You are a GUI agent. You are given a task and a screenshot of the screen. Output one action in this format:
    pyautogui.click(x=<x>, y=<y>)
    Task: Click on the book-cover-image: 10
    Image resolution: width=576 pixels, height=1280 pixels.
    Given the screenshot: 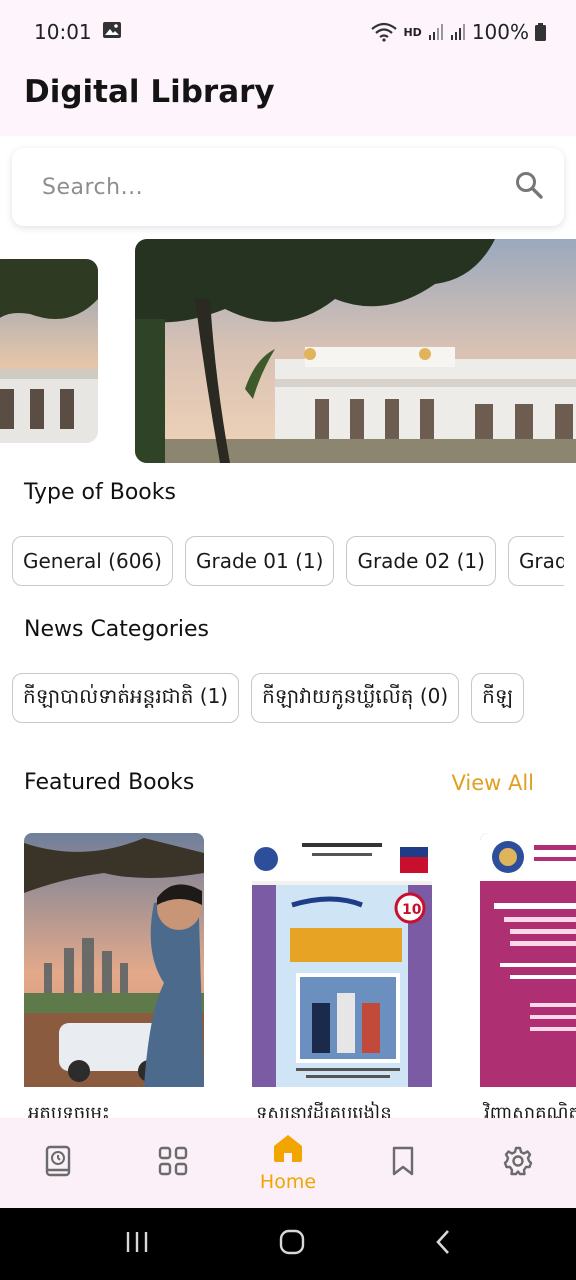 What is the action you would take?
    pyautogui.click(x=342, y=960)
    